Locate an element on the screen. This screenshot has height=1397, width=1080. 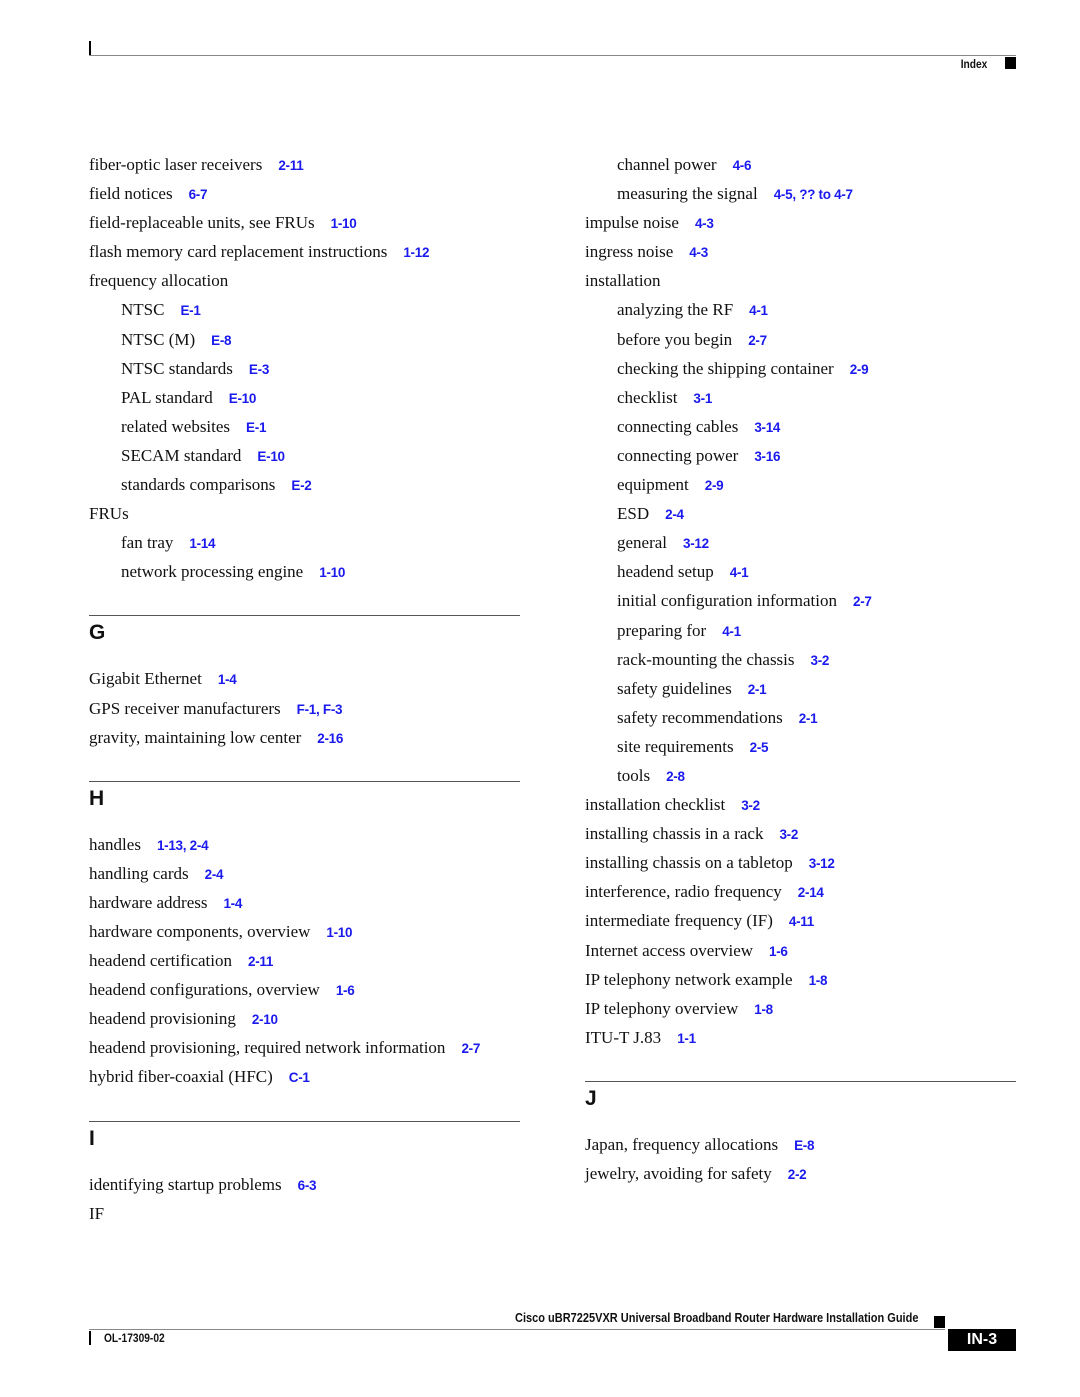
page-reference-link: C-1 is located at coordinates (299, 1077).